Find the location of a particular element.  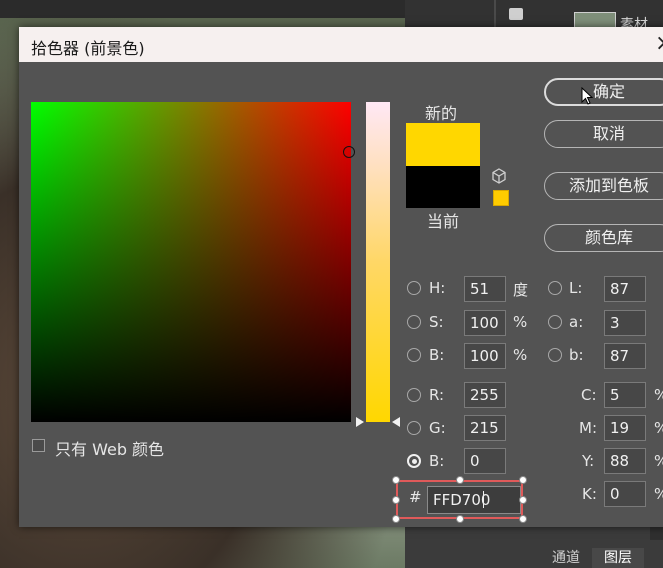

g-input: 215 is located at coordinates (485, 428).